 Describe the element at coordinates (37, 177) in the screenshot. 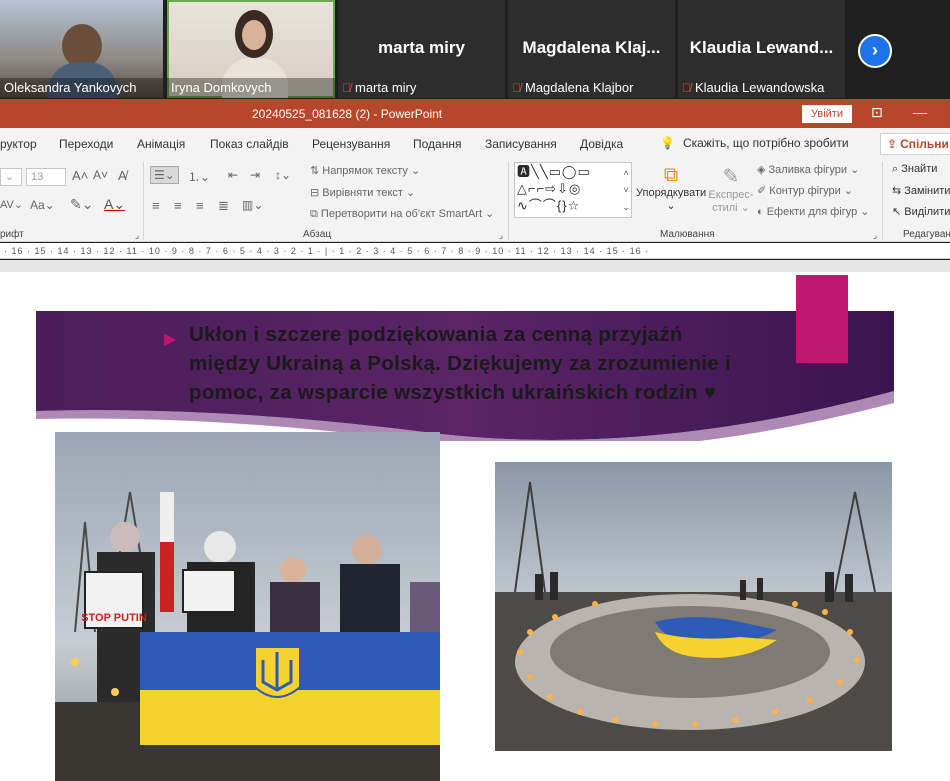

I see `font-size-value: 13` at that location.